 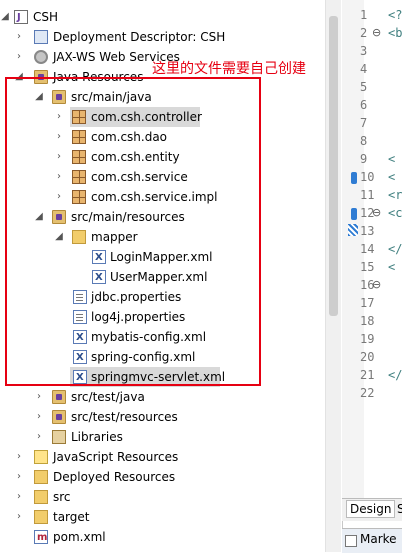 What do you see at coordinates (378, 539) in the screenshot?
I see `tab-markers: Marke` at bounding box center [378, 539].